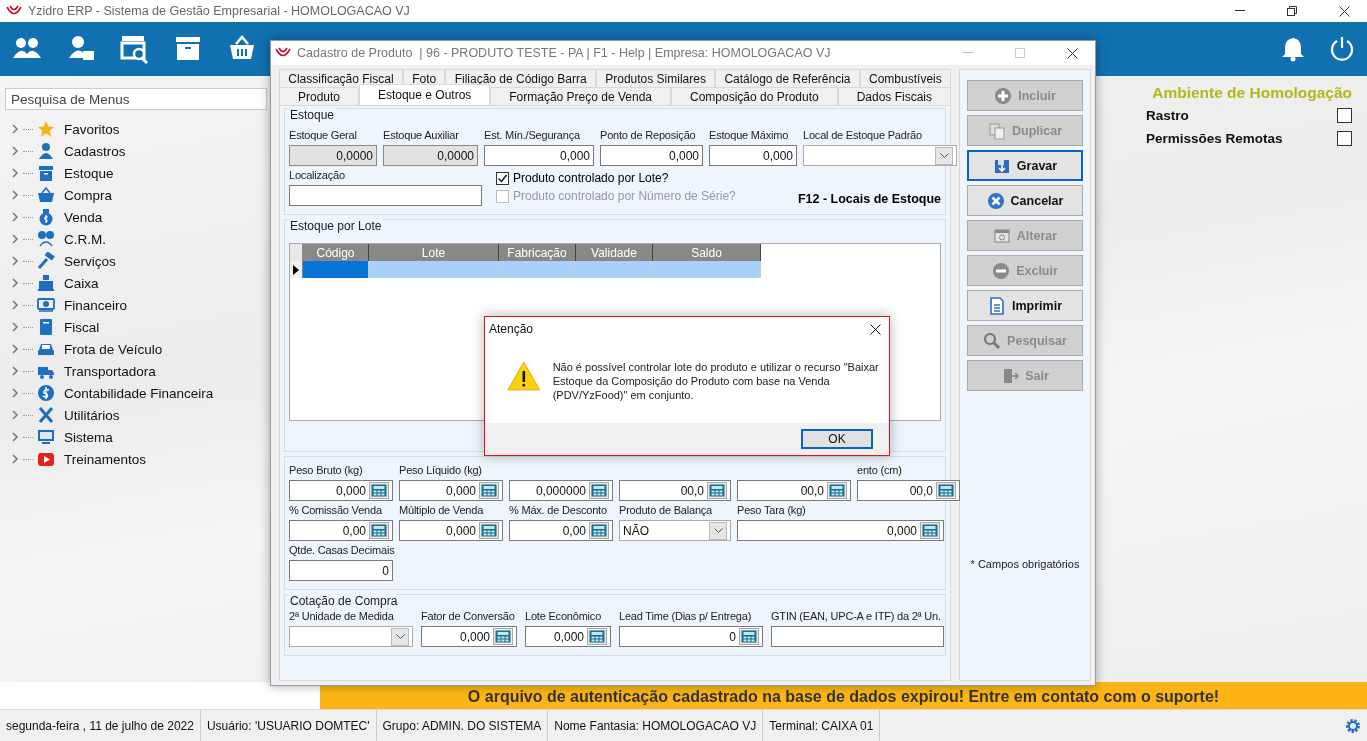 This screenshot has width=1367, height=741. Describe the element at coordinates (1293, 49) in the screenshot. I see `notification-bell-icon` at that location.